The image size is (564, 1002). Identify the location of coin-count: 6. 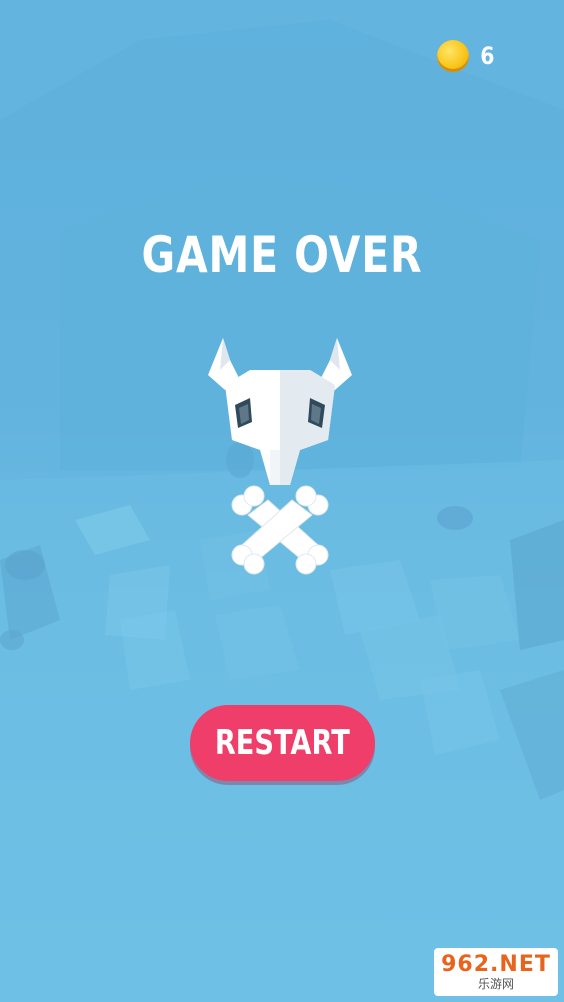
(487, 56).